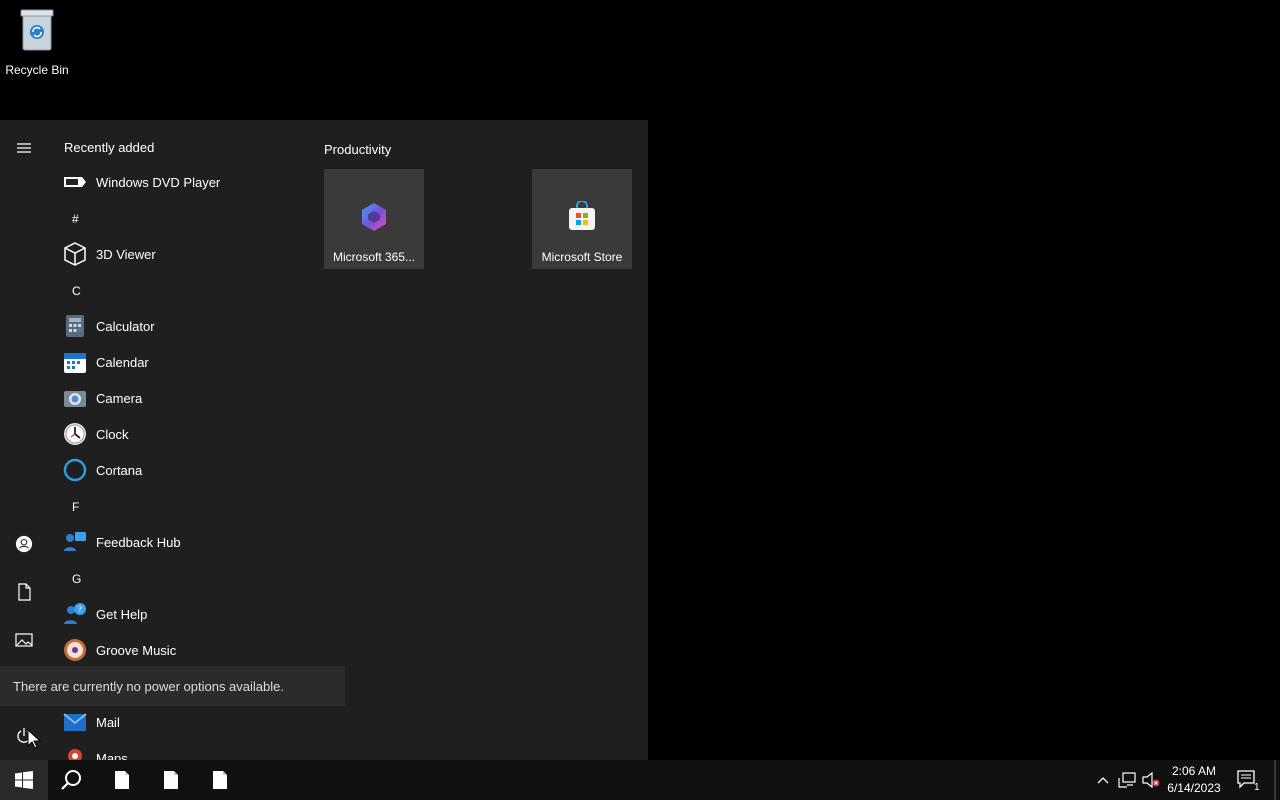 The width and height of the screenshot is (1280, 800). I want to click on show-hidden-icons-button, so click(1103, 780).